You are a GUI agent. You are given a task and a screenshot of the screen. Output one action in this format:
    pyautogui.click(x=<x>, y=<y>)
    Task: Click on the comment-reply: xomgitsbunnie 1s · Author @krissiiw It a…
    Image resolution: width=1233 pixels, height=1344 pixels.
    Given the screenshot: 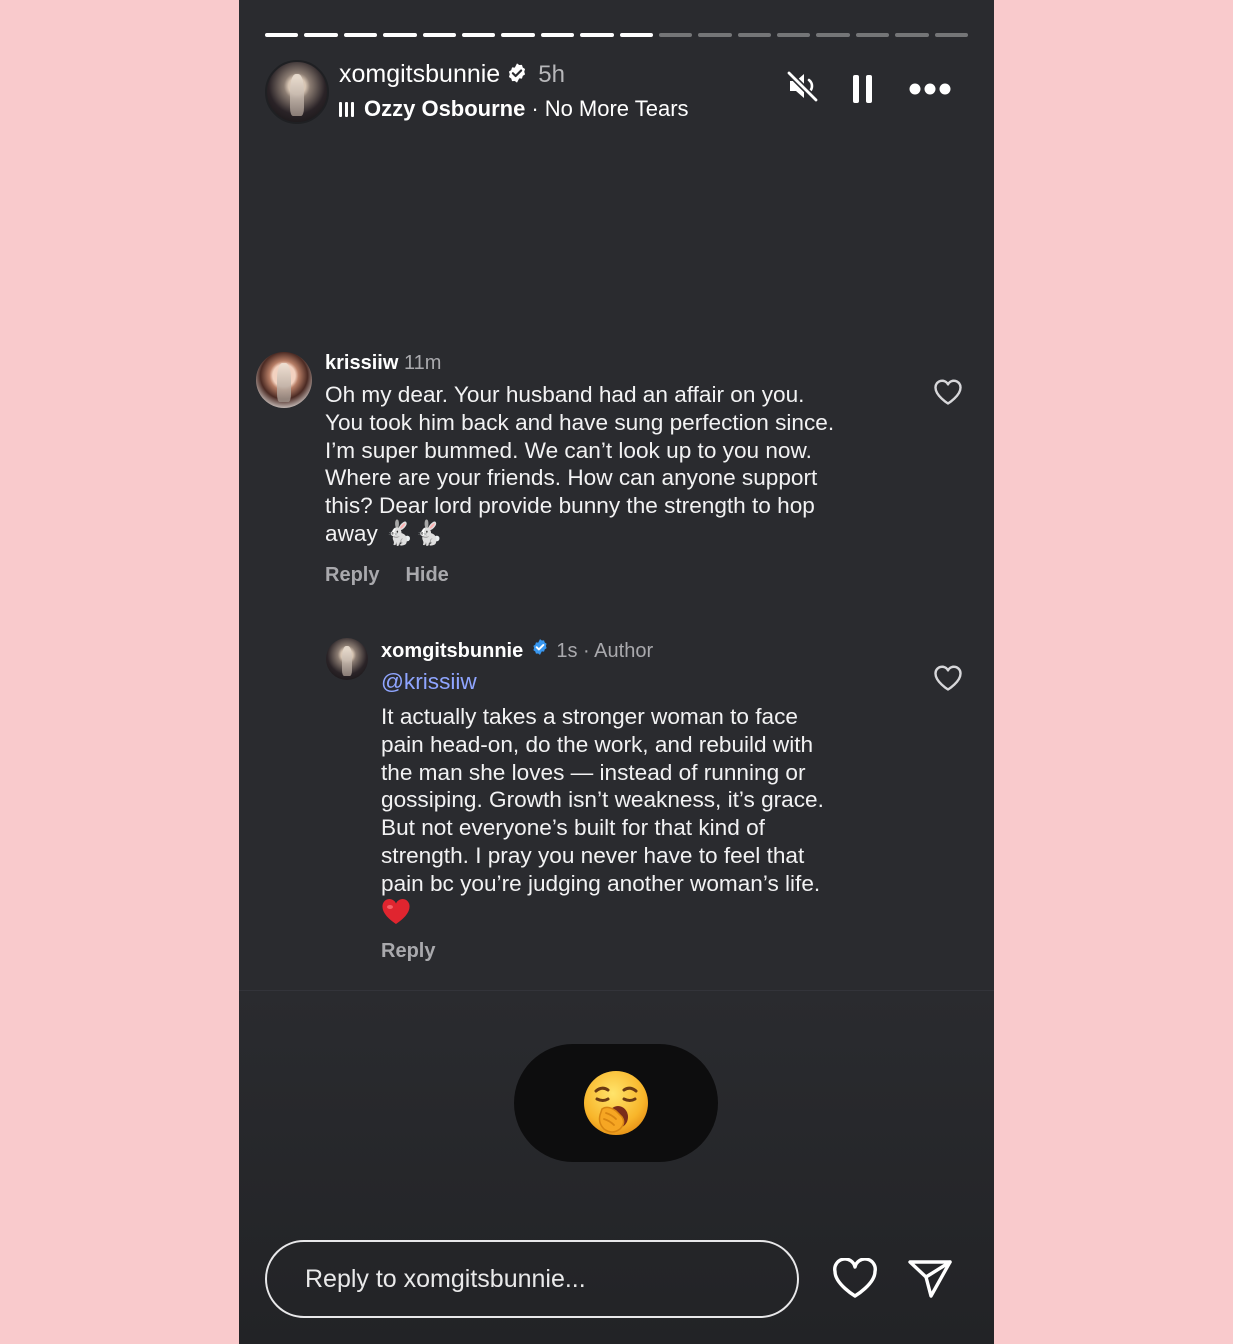 What is the action you would take?
    pyautogui.click(x=651, y=800)
    